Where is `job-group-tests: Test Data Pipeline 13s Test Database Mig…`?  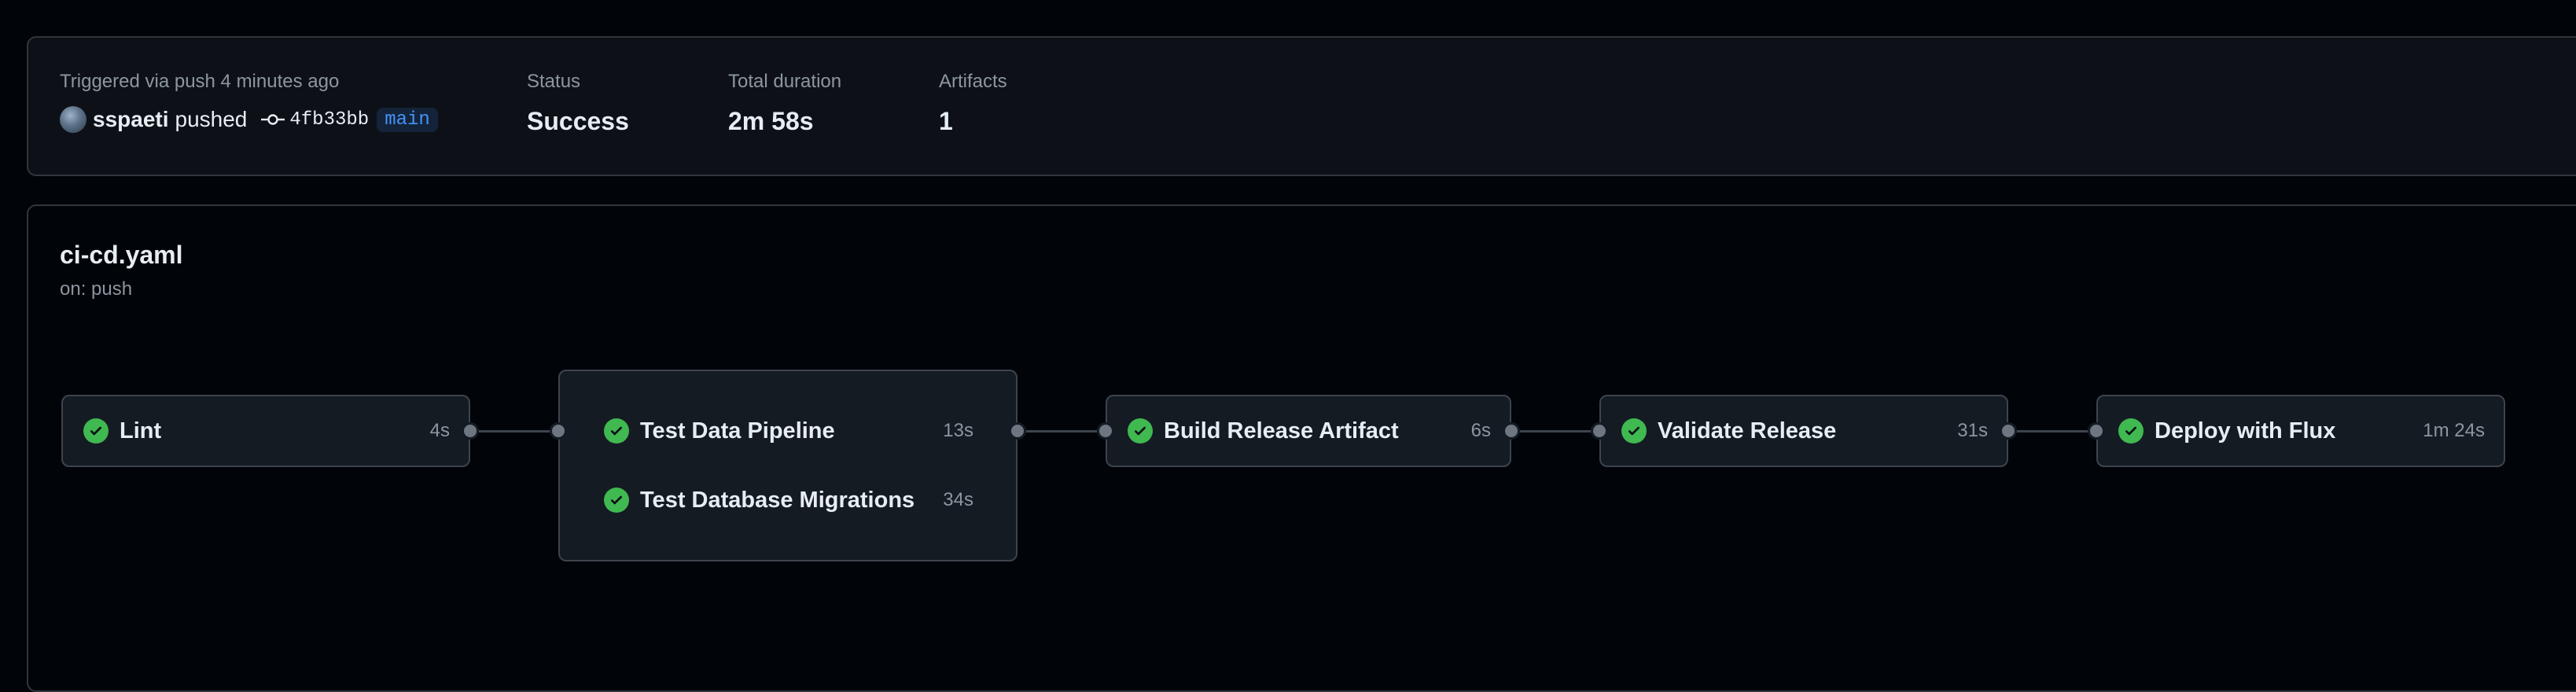 job-group-tests: Test Data Pipeline 13s Test Database Mig… is located at coordinates (788, 465).